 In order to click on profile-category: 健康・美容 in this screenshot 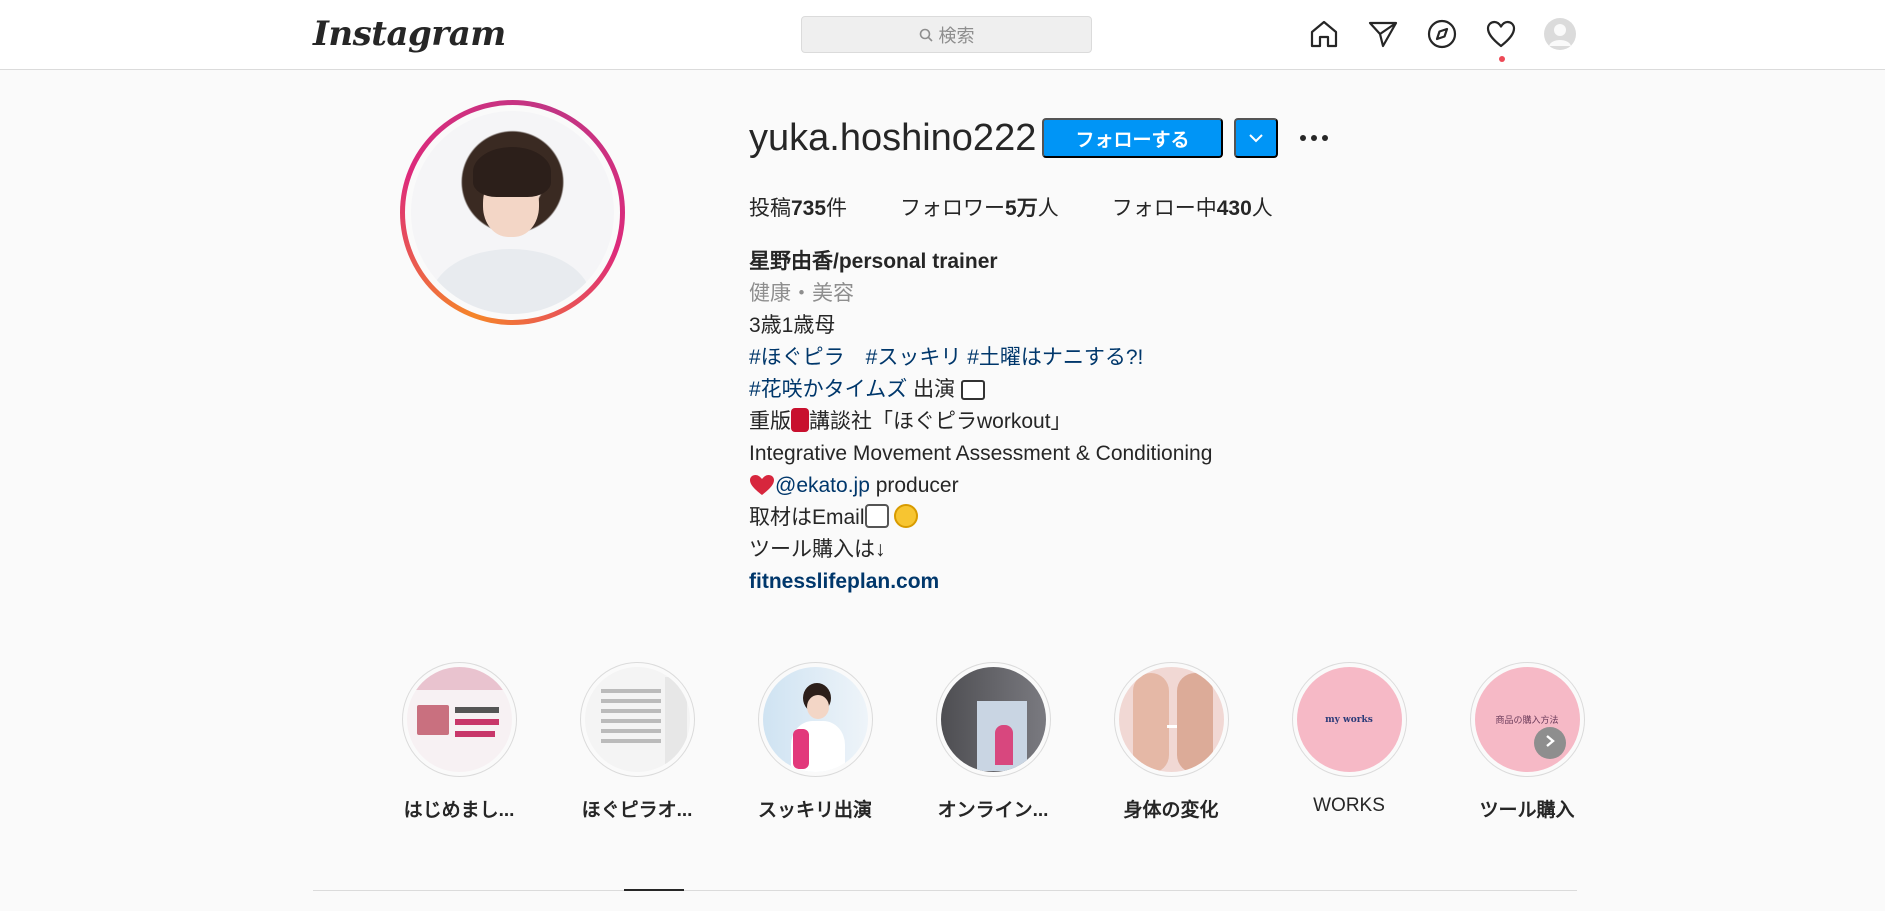, I will do `click(801, 293)`.